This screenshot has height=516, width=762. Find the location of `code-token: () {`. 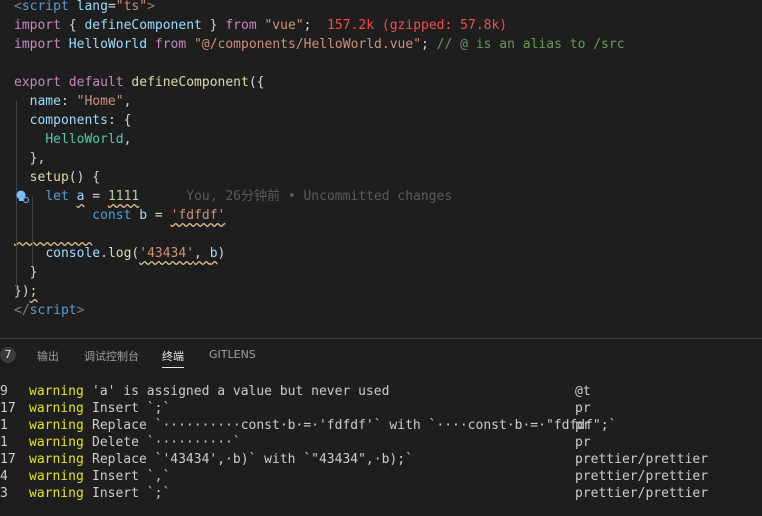

code-token: () { is located at coordinates (84, 177).